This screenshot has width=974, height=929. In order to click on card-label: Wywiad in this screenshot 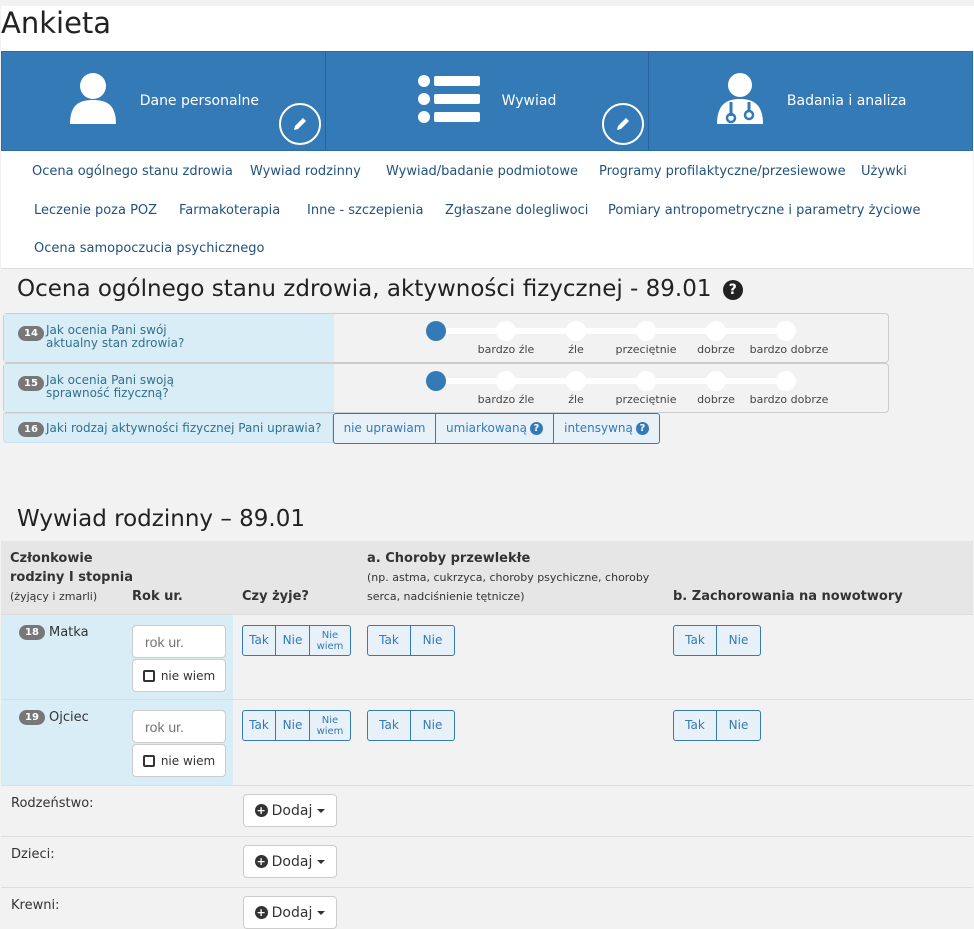, I will do `click(529, 101)`.